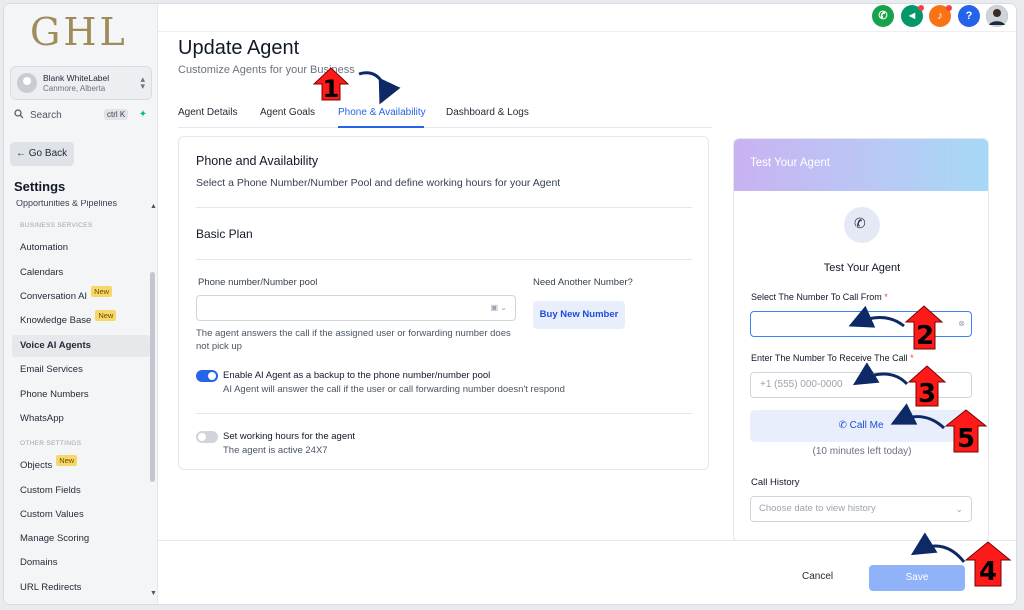 This screenshot has width=1024, height=610. Describe the element at coordinates (899, 385) in the screenshot. I see `step-3-marker: 3` at that location.